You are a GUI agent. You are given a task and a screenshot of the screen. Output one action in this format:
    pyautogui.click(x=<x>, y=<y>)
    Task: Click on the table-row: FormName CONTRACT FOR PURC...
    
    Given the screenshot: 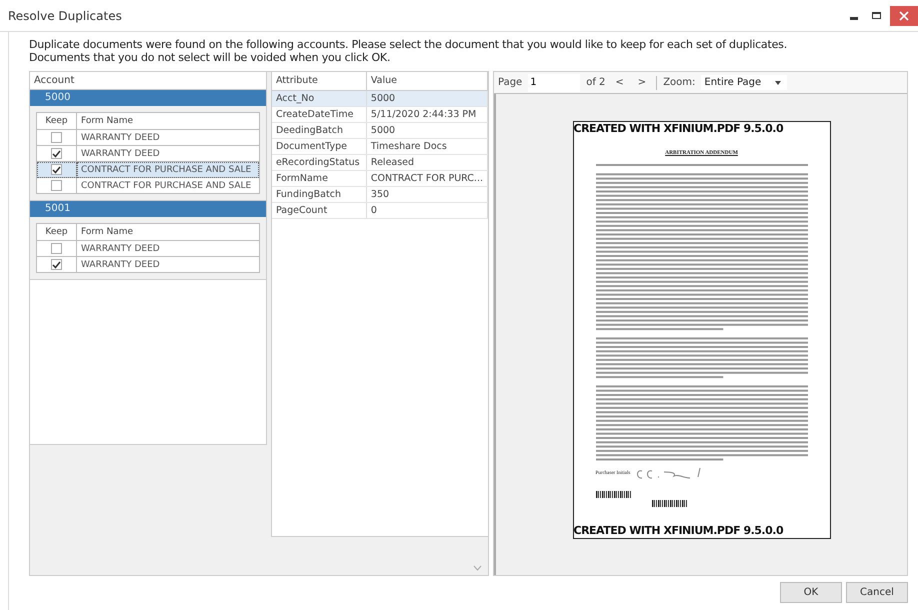 What is the action you would take?
    pyautogui.click(x=380, y=178)
    